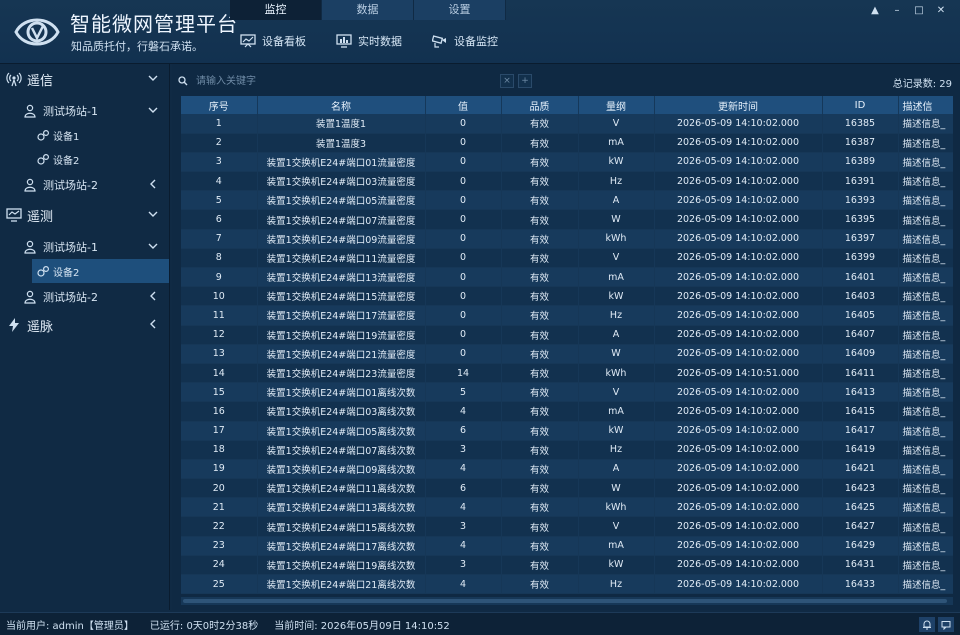 The width and height of the screenshot is (960, 635). Describe the element at coordinates (341, 162) in the screenshot. I see `table-cell: 装置1交换机E24#端口01流量密度` at that location.